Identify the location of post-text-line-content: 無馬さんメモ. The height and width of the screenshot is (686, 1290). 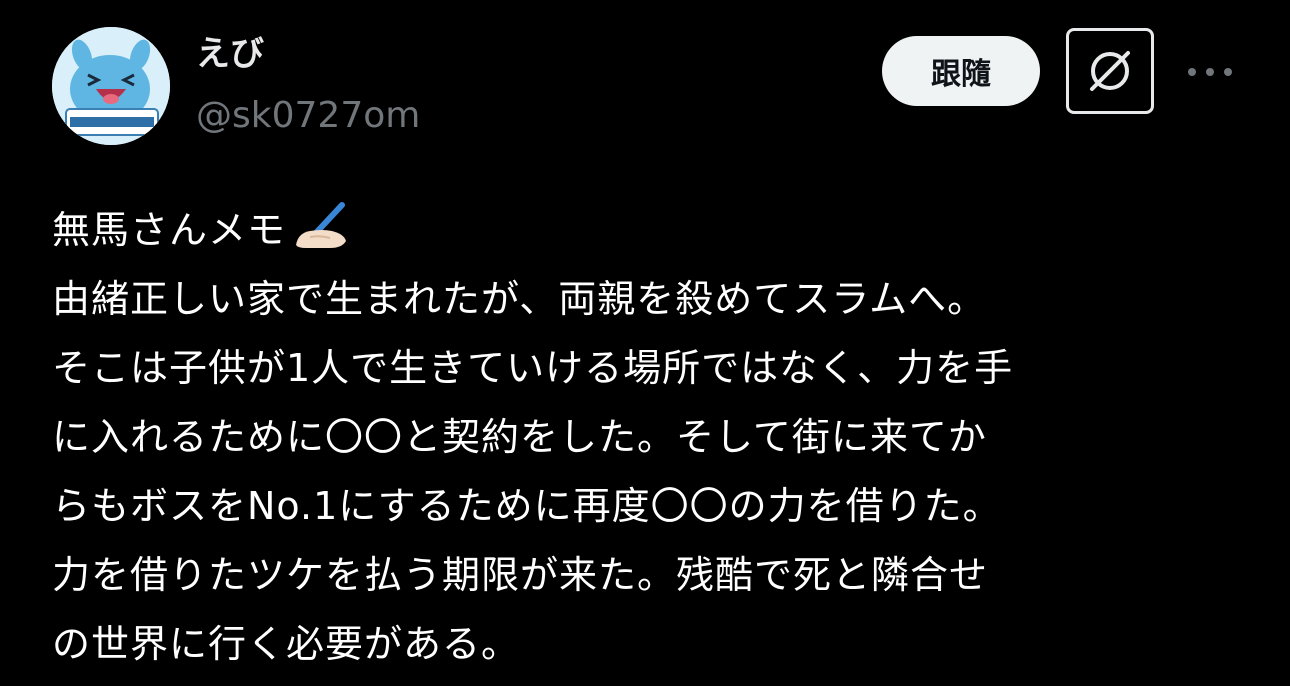
(169, 230).